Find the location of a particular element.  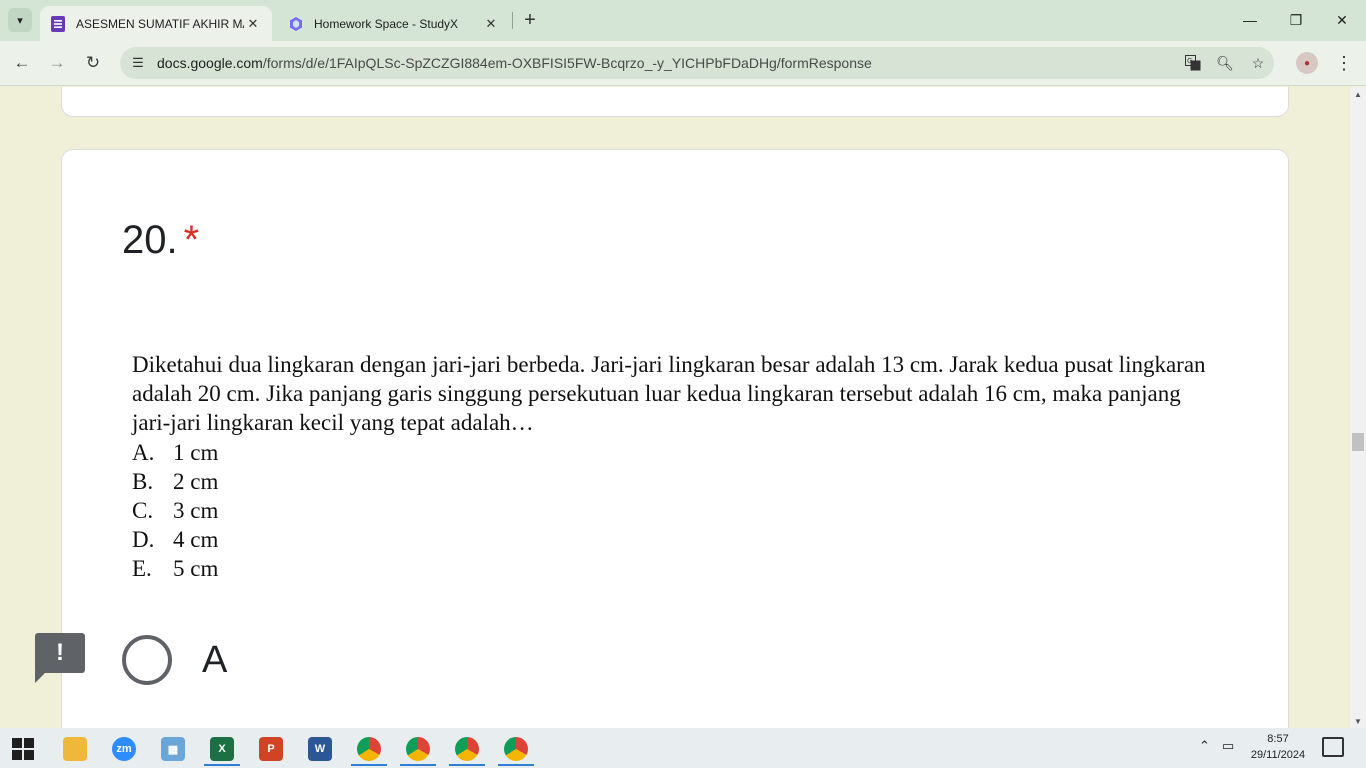

question-number: 20. is located at coordinates (150, 240).